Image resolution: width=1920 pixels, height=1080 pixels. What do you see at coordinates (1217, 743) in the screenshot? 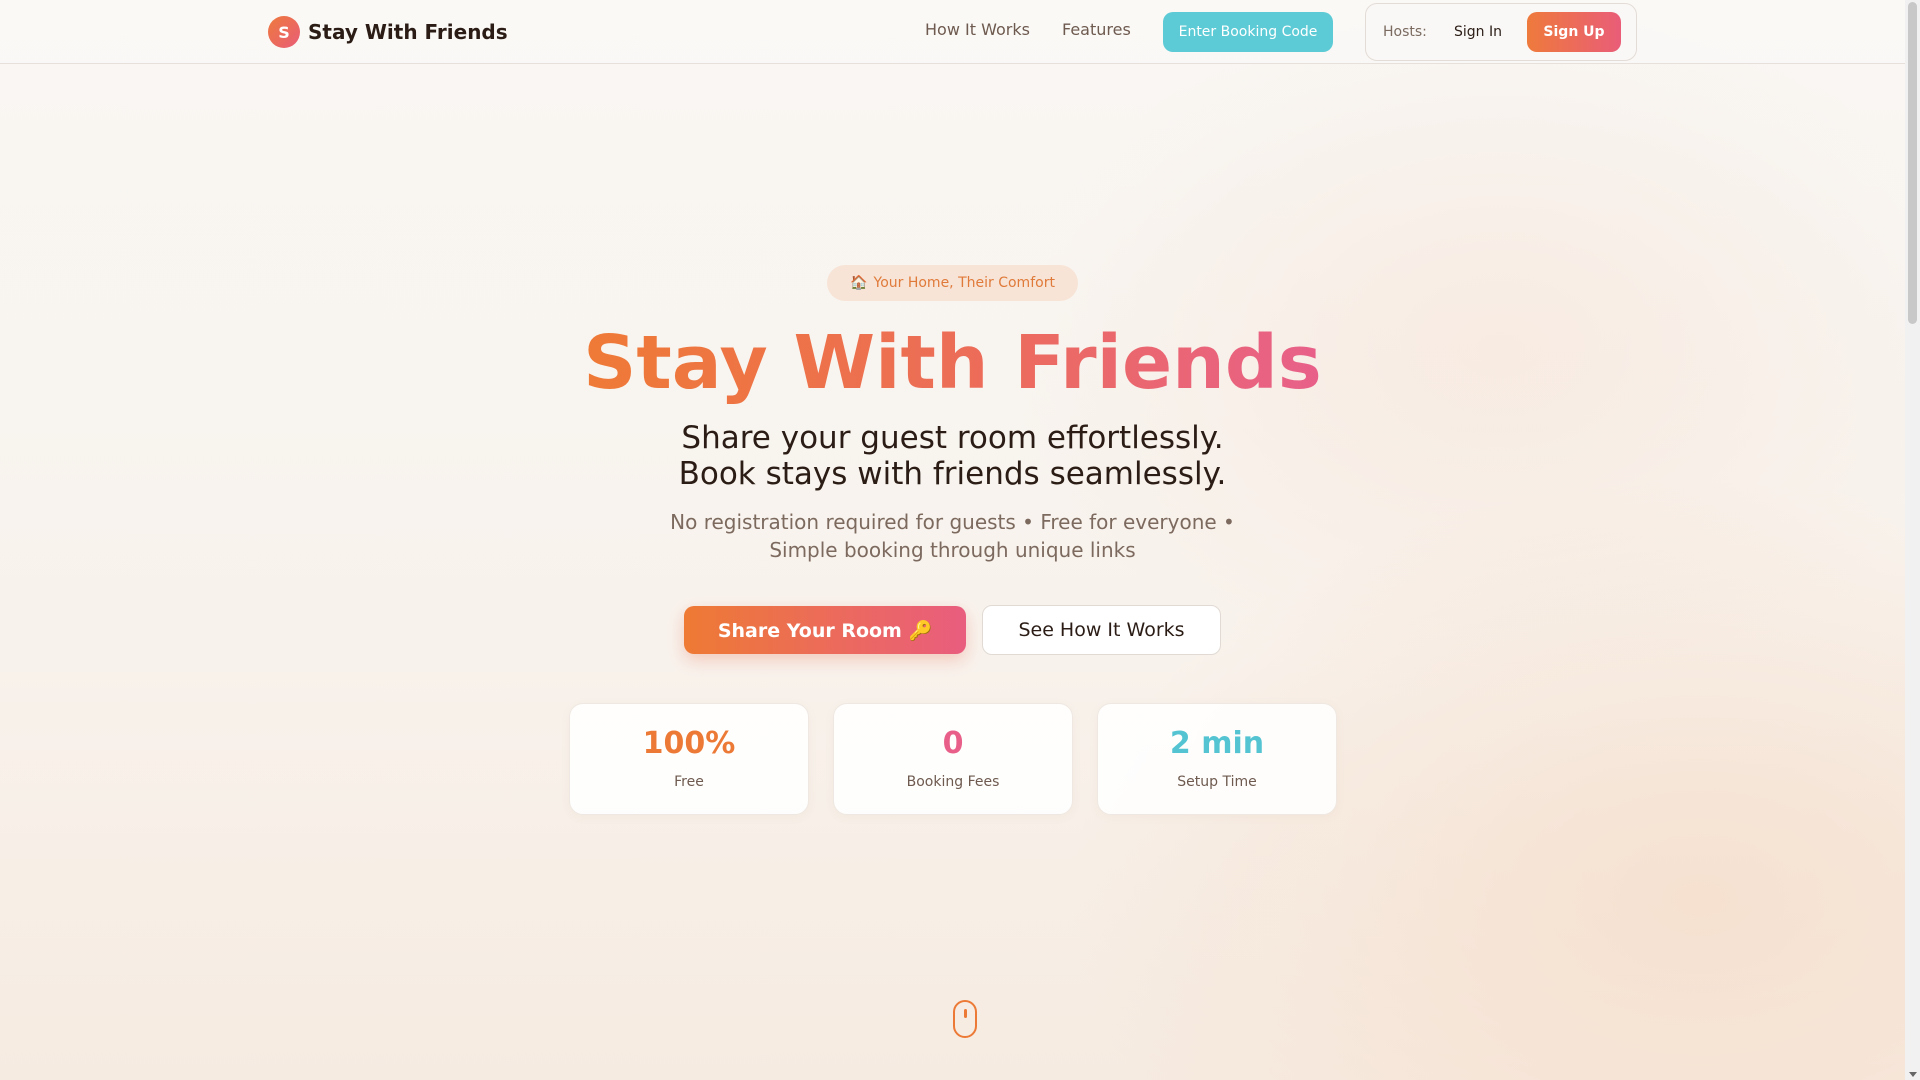
I see `stat-value: 2 min` at bounding box center [1217, 743].